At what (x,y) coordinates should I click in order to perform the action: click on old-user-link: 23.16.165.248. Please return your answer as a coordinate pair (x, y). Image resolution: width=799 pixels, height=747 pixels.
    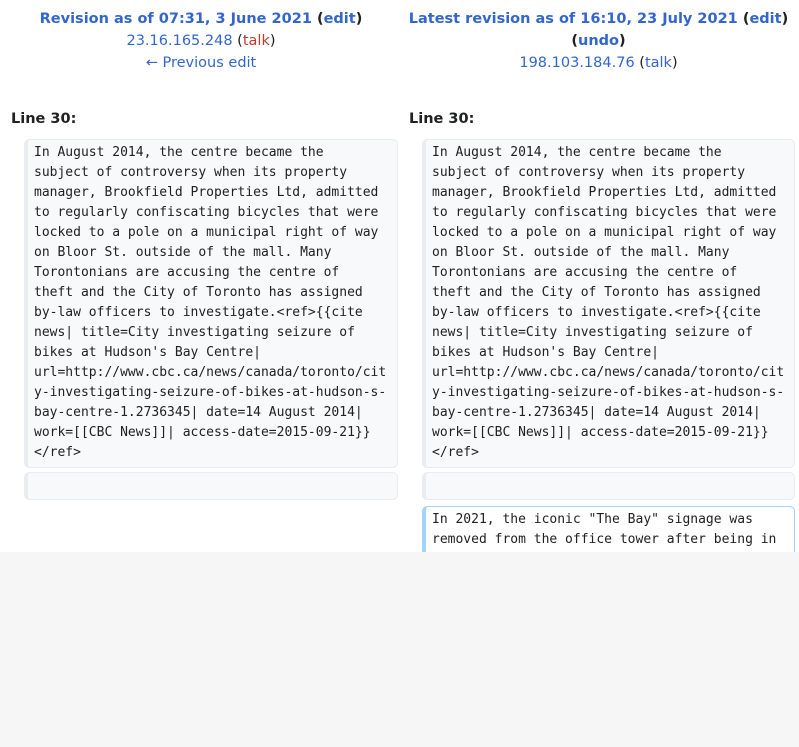
    Looking at the image, I should click on (179, 41).